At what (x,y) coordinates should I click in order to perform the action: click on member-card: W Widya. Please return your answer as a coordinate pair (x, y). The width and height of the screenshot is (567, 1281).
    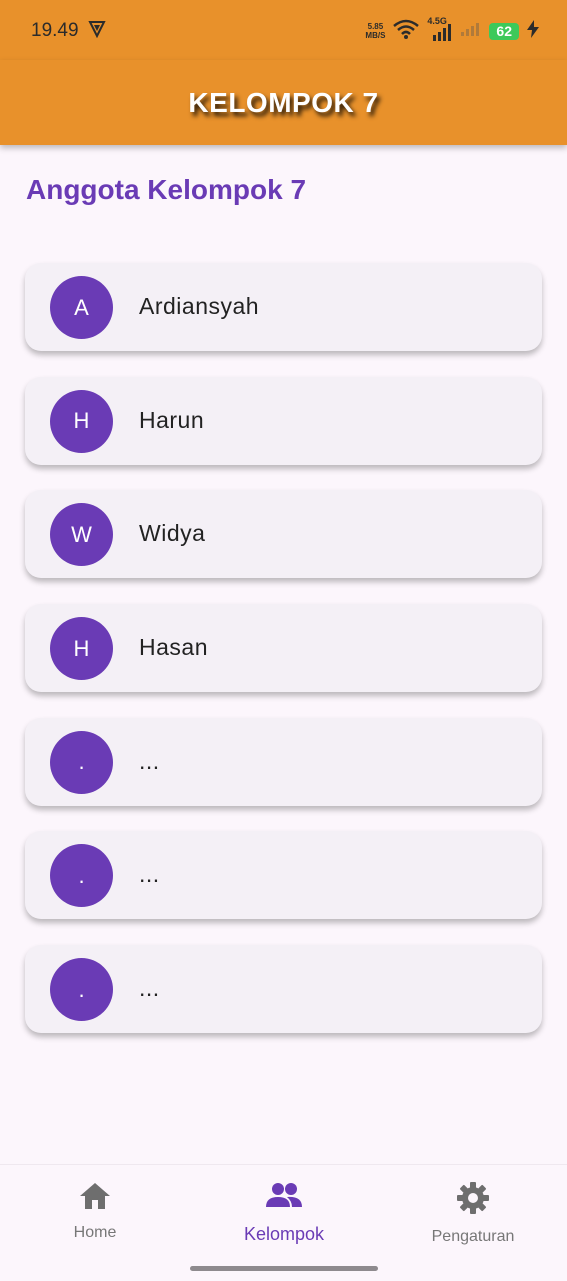
    Looking at the image, I should click on (283, 534).